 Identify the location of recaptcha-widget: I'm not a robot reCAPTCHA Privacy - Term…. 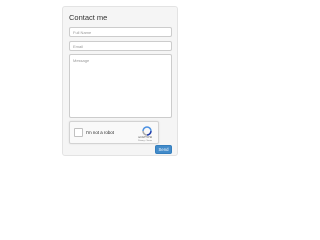
(114, 132).